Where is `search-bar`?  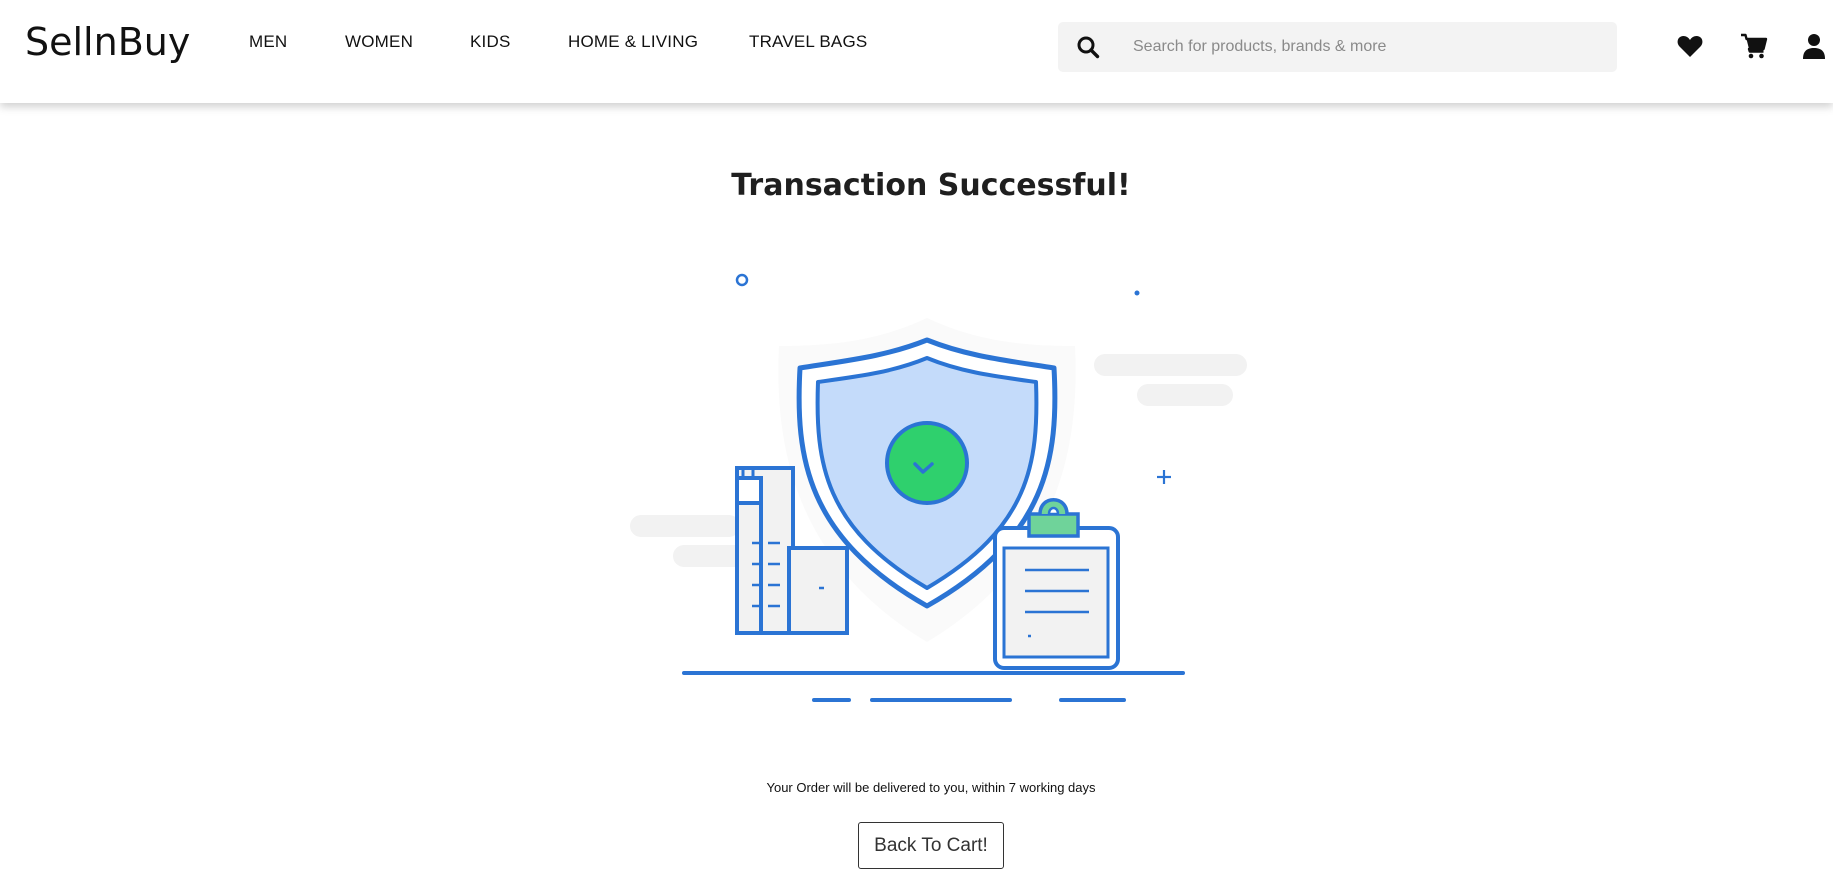
search-bar is located at coordinates (1337, 47).